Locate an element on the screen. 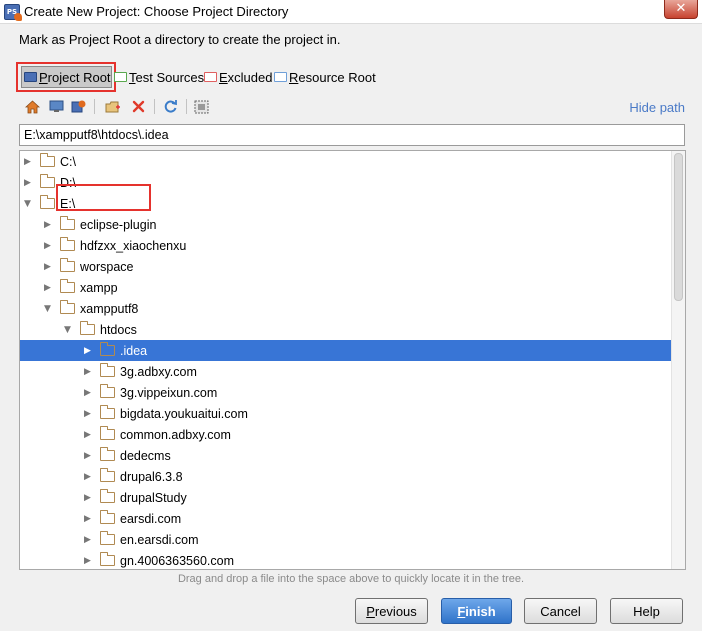 This screenshot has width=702, height=631. close-button: ✕ is located at coordinates (681, 9).